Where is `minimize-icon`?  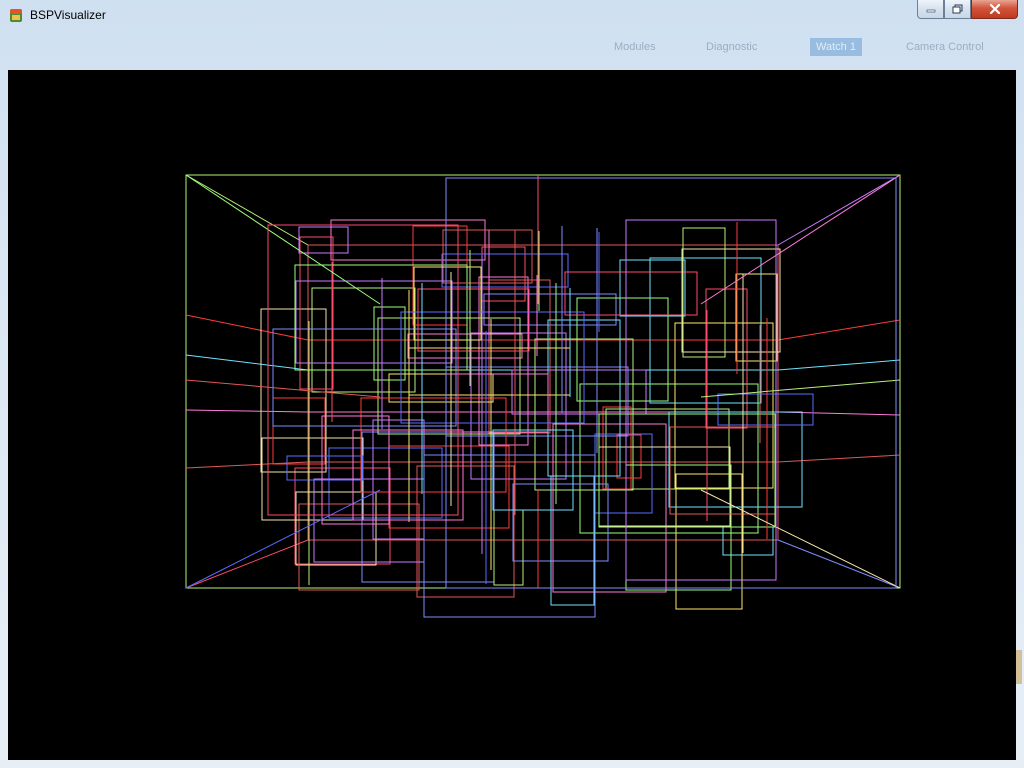 minimize-icon is located at coordinates (930, 11).